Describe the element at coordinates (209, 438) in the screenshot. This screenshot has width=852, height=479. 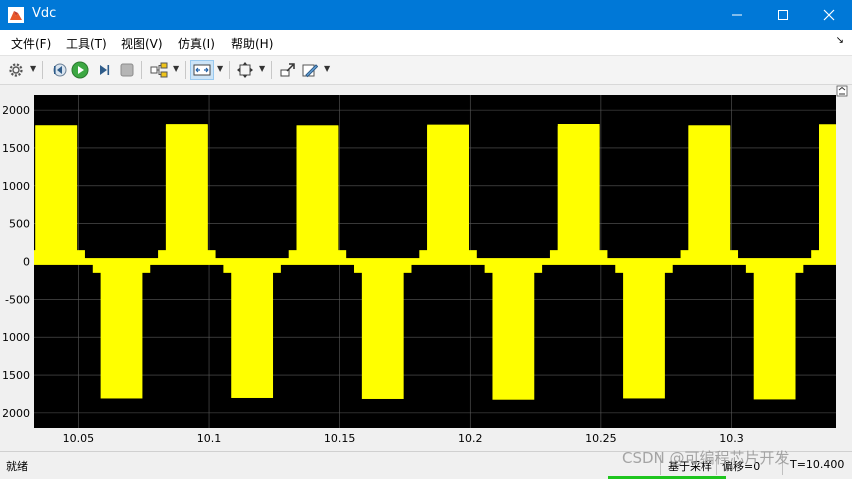
I see `x-tick-label: 10.1` at that location.